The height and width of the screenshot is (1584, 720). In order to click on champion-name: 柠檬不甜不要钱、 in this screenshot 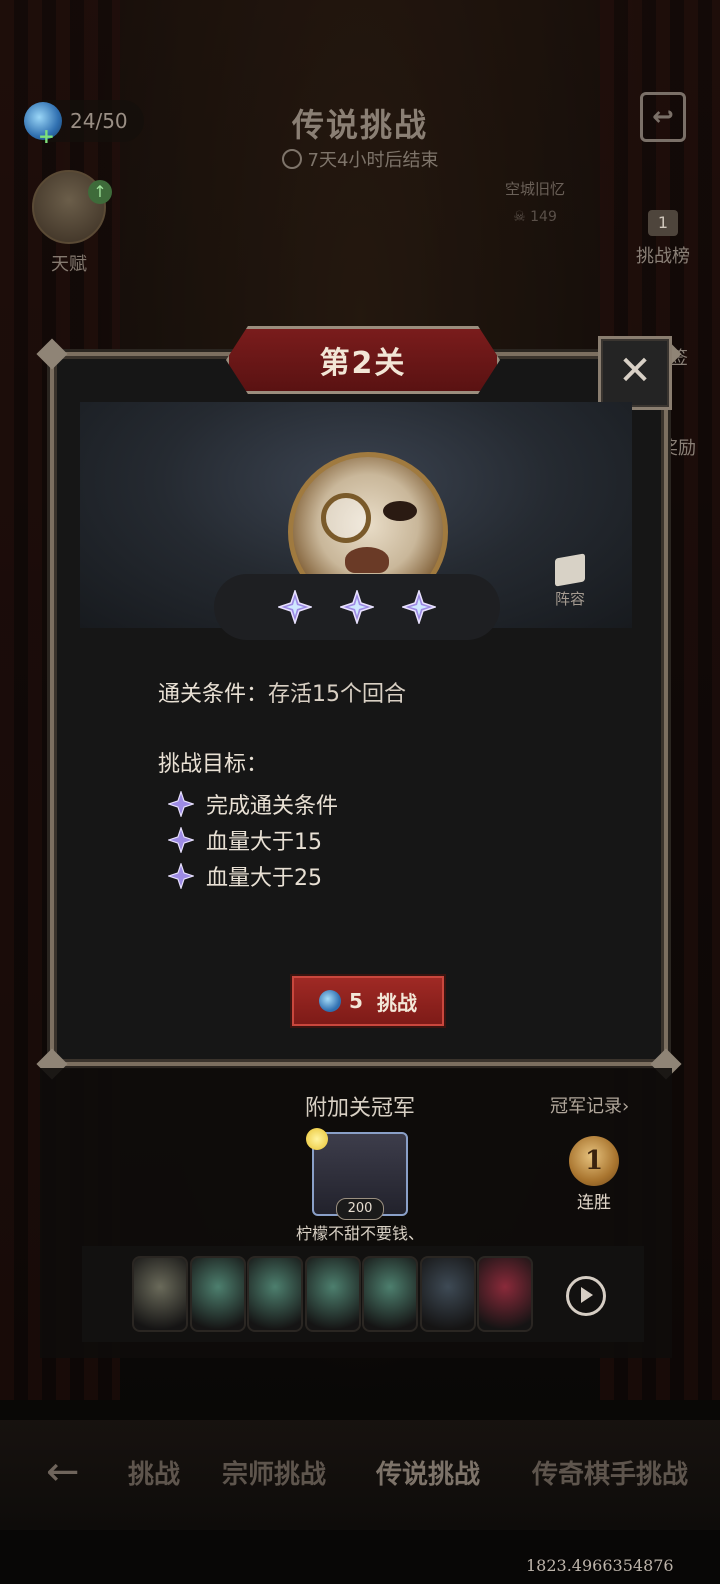, I will do `click(359, 1233)`.